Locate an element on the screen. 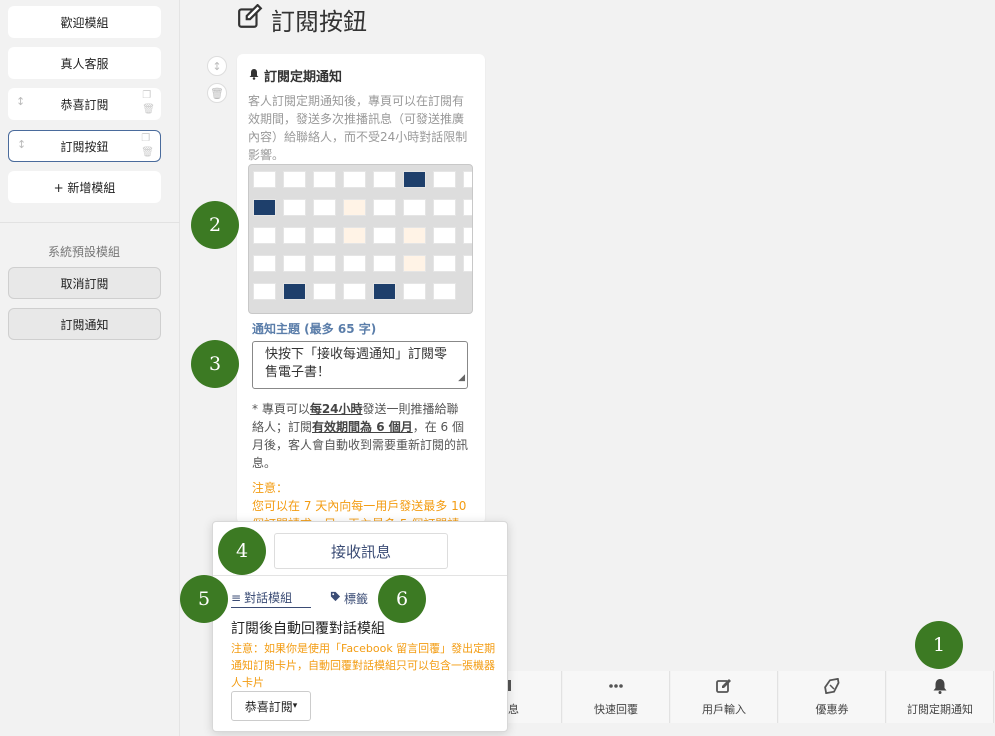  toolbar-quick-reply: 快速回覆 is located at coordinates (616, 697).